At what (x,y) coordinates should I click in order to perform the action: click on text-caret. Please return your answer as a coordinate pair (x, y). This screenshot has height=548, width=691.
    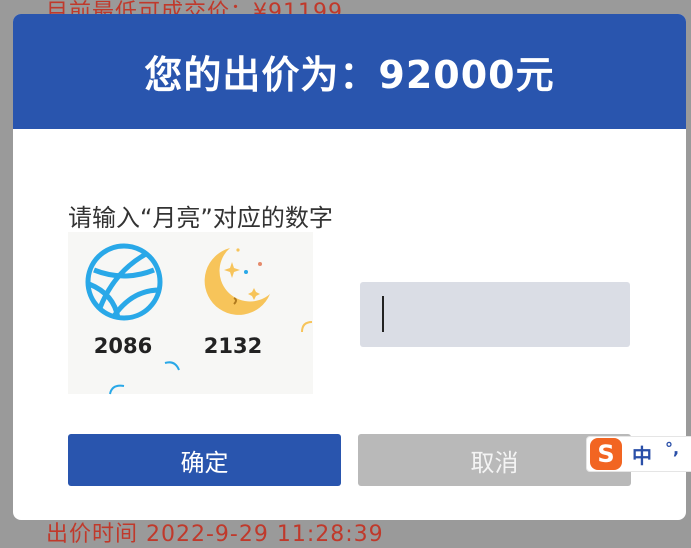
    Looking at the image, I should click on (383, 314).